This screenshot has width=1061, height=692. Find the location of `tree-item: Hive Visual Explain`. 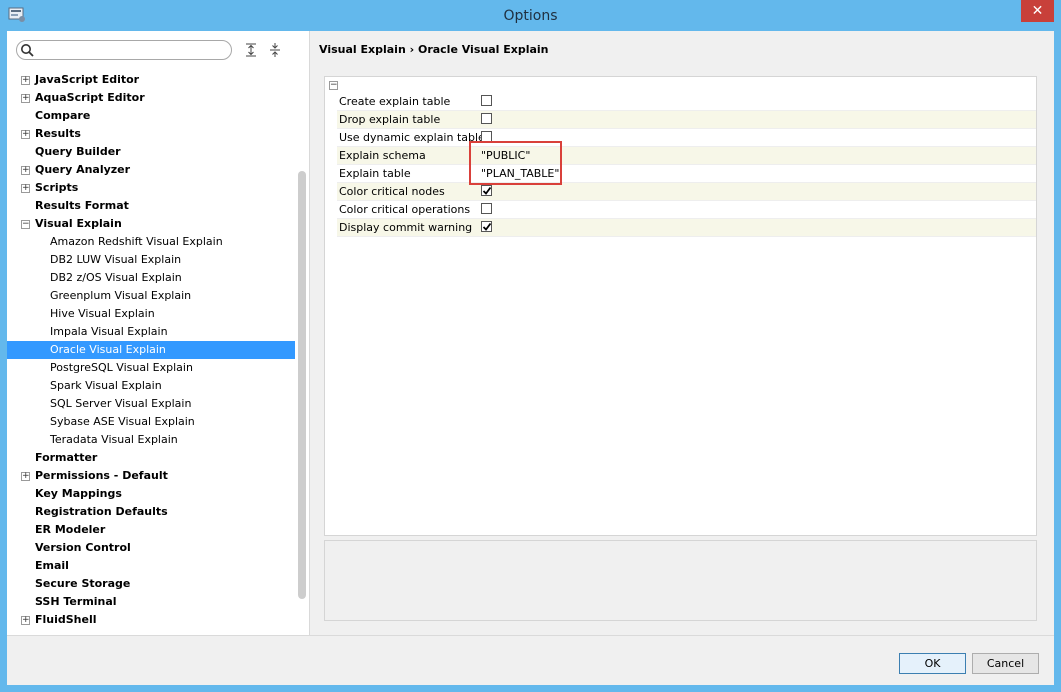

tree-item: Hive Visual Explain is located at coordinates (151, 314).